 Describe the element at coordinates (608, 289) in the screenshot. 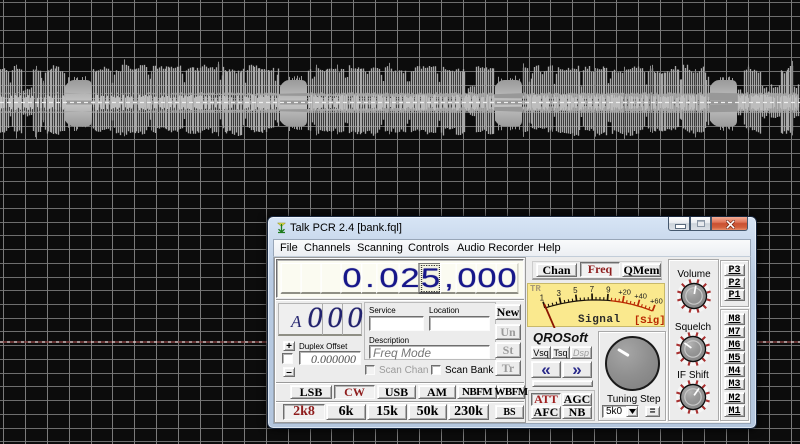

I see `svg-text: 9` at that location.